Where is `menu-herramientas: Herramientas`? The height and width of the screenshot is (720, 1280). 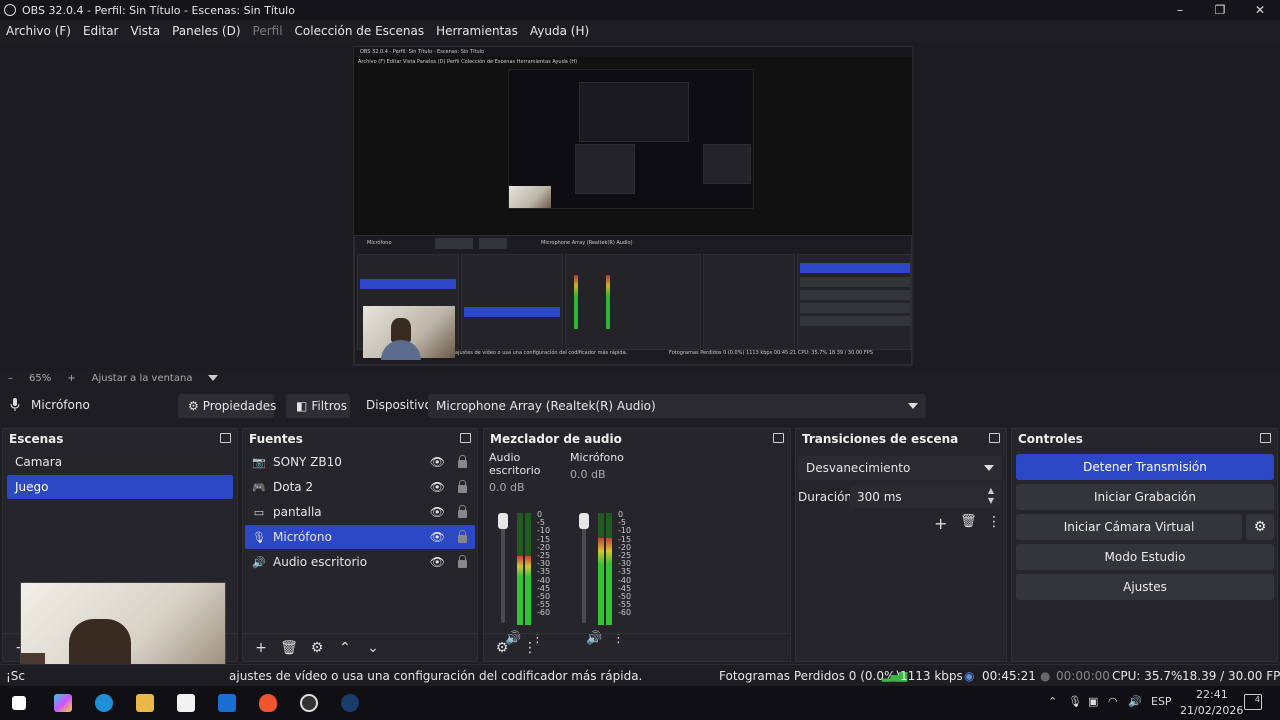
menu-herramientas: Herramientas is located at coordinates (477, 31).